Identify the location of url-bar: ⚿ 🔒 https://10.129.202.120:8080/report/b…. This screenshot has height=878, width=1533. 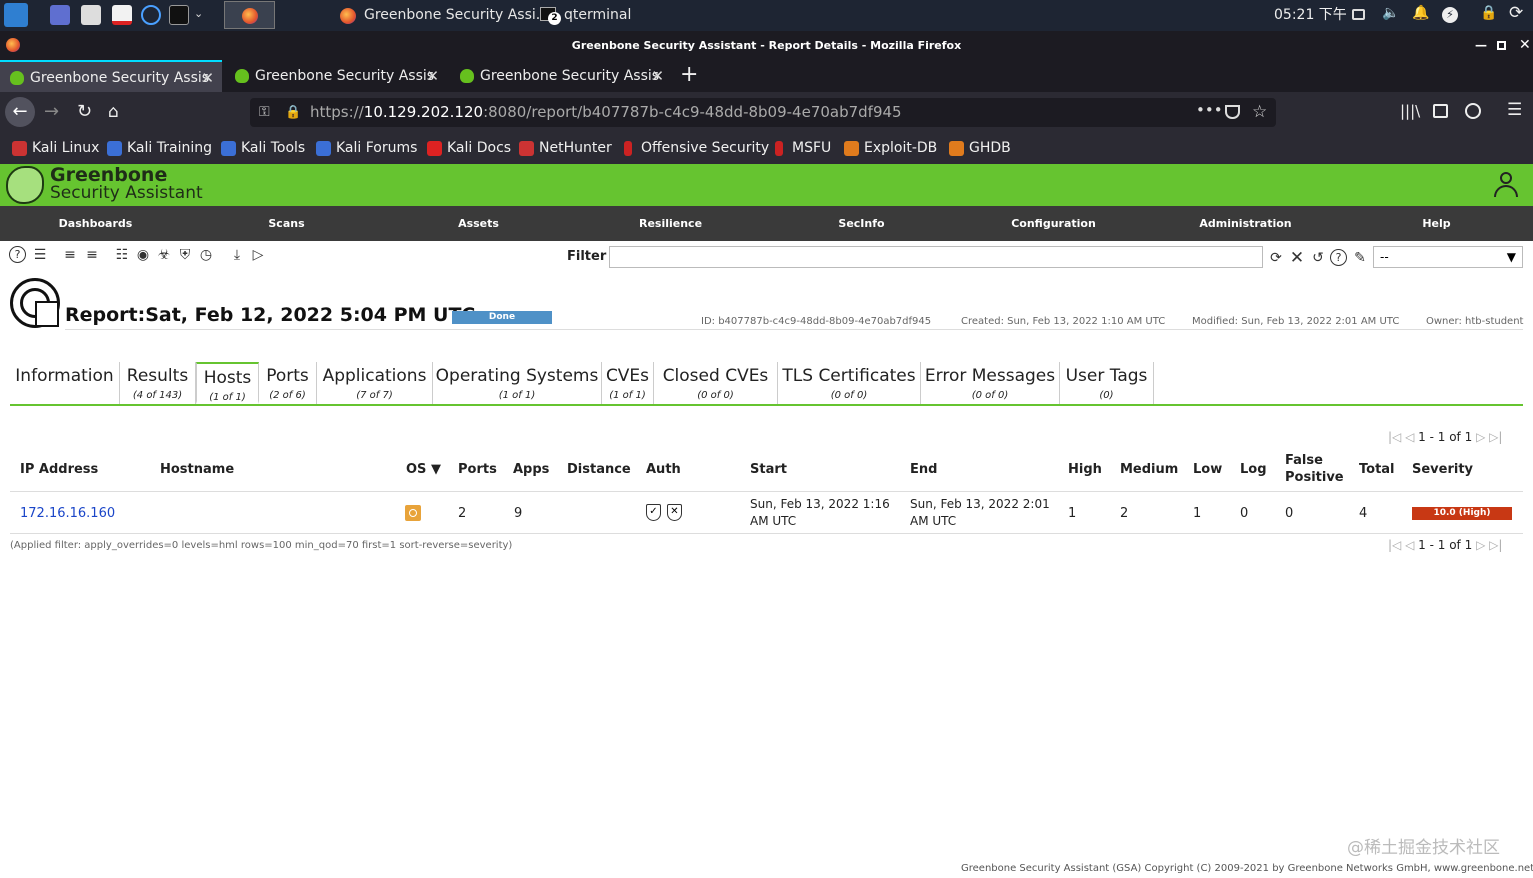
(763, 112).